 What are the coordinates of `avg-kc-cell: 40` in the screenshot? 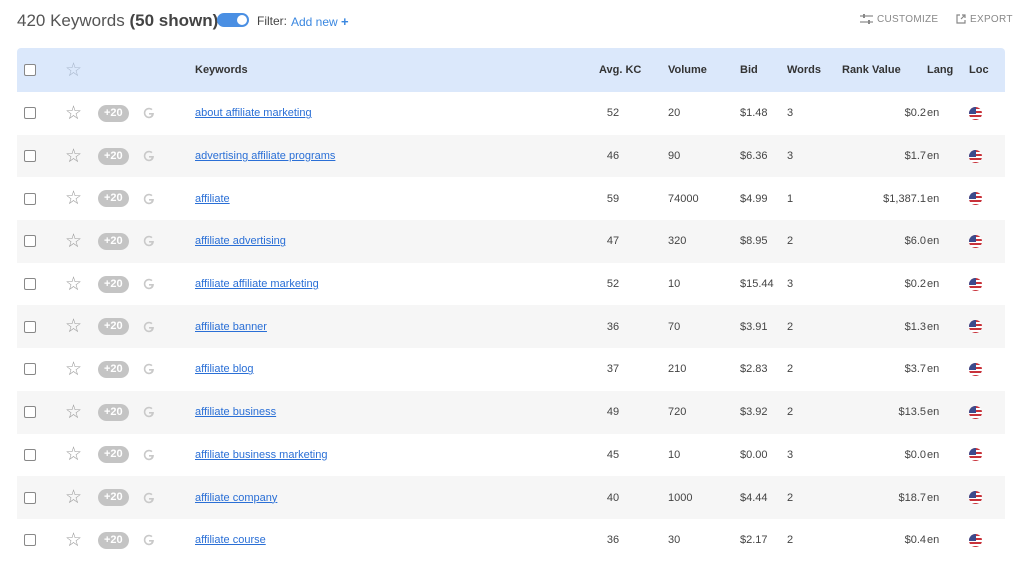 It's located at (613, 497).